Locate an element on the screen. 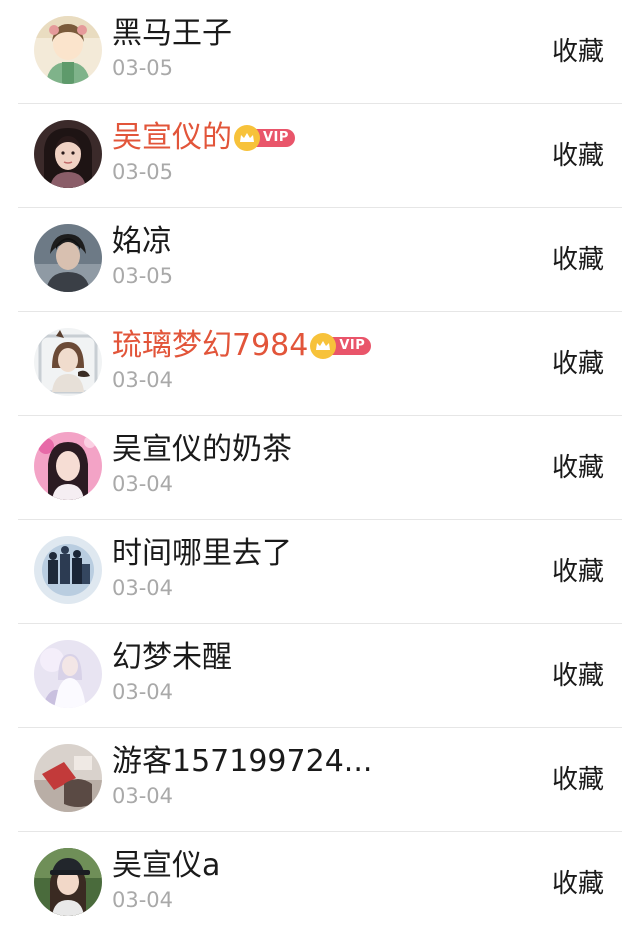 The width and height of the screenshot is (640, 931). list-item: 吴宣仪的奶茶 03-04 收藏 is located at coordinates (320, 468).